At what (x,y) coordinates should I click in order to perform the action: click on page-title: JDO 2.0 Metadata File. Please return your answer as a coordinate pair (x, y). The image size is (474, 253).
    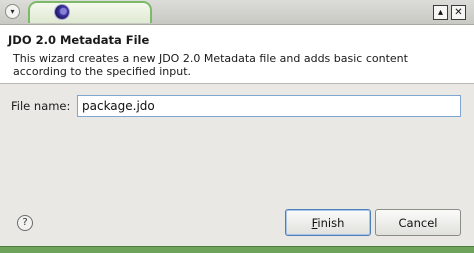
    Looking at the image, I should click on (79, 40).